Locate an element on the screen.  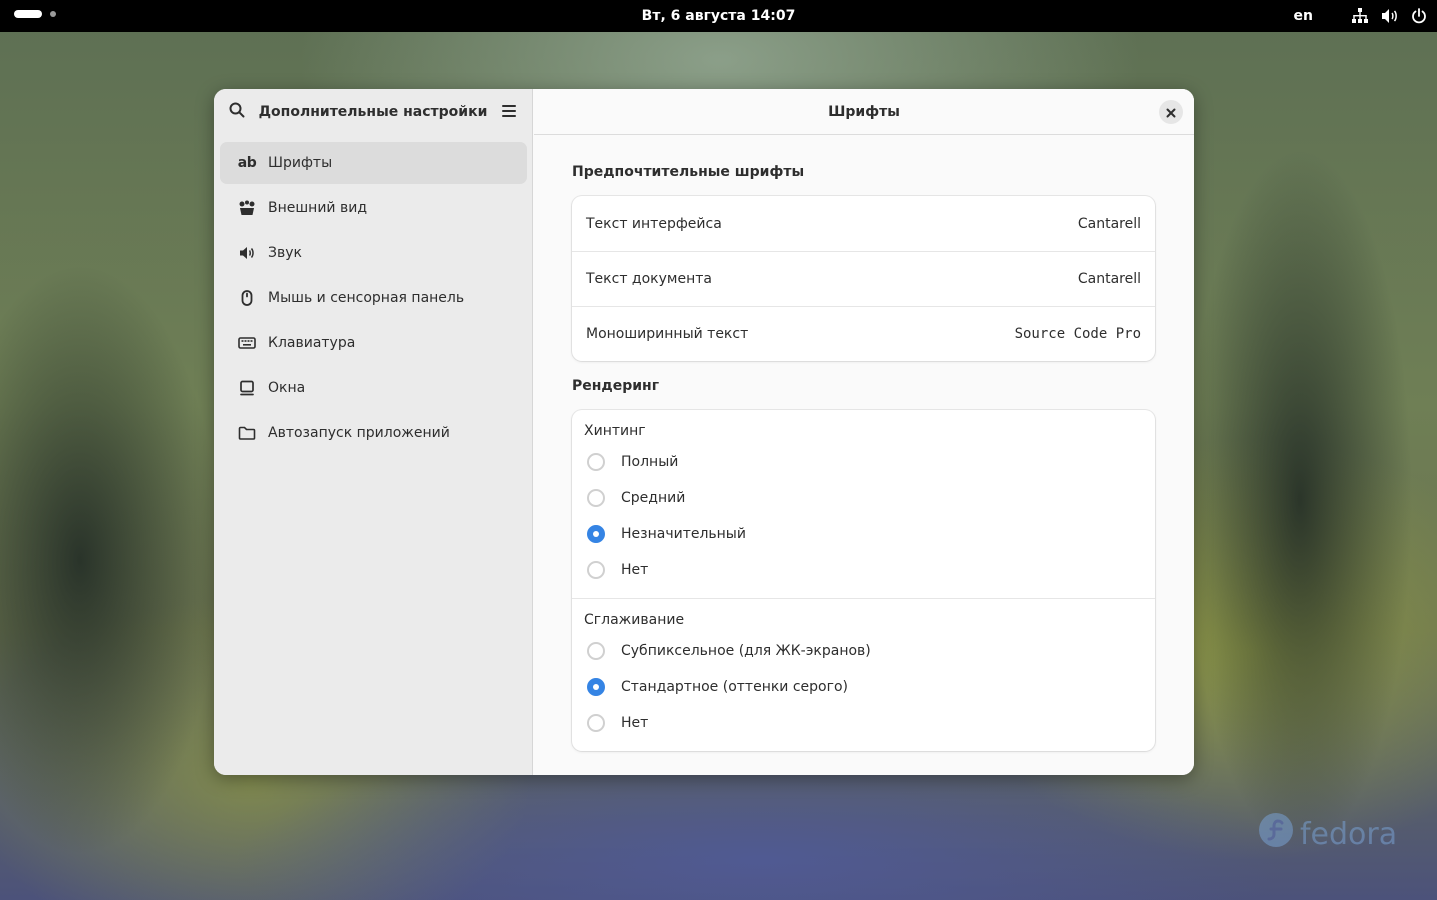
sidebar-header: Дополнительные настройки is located at coordinates (373, 112).